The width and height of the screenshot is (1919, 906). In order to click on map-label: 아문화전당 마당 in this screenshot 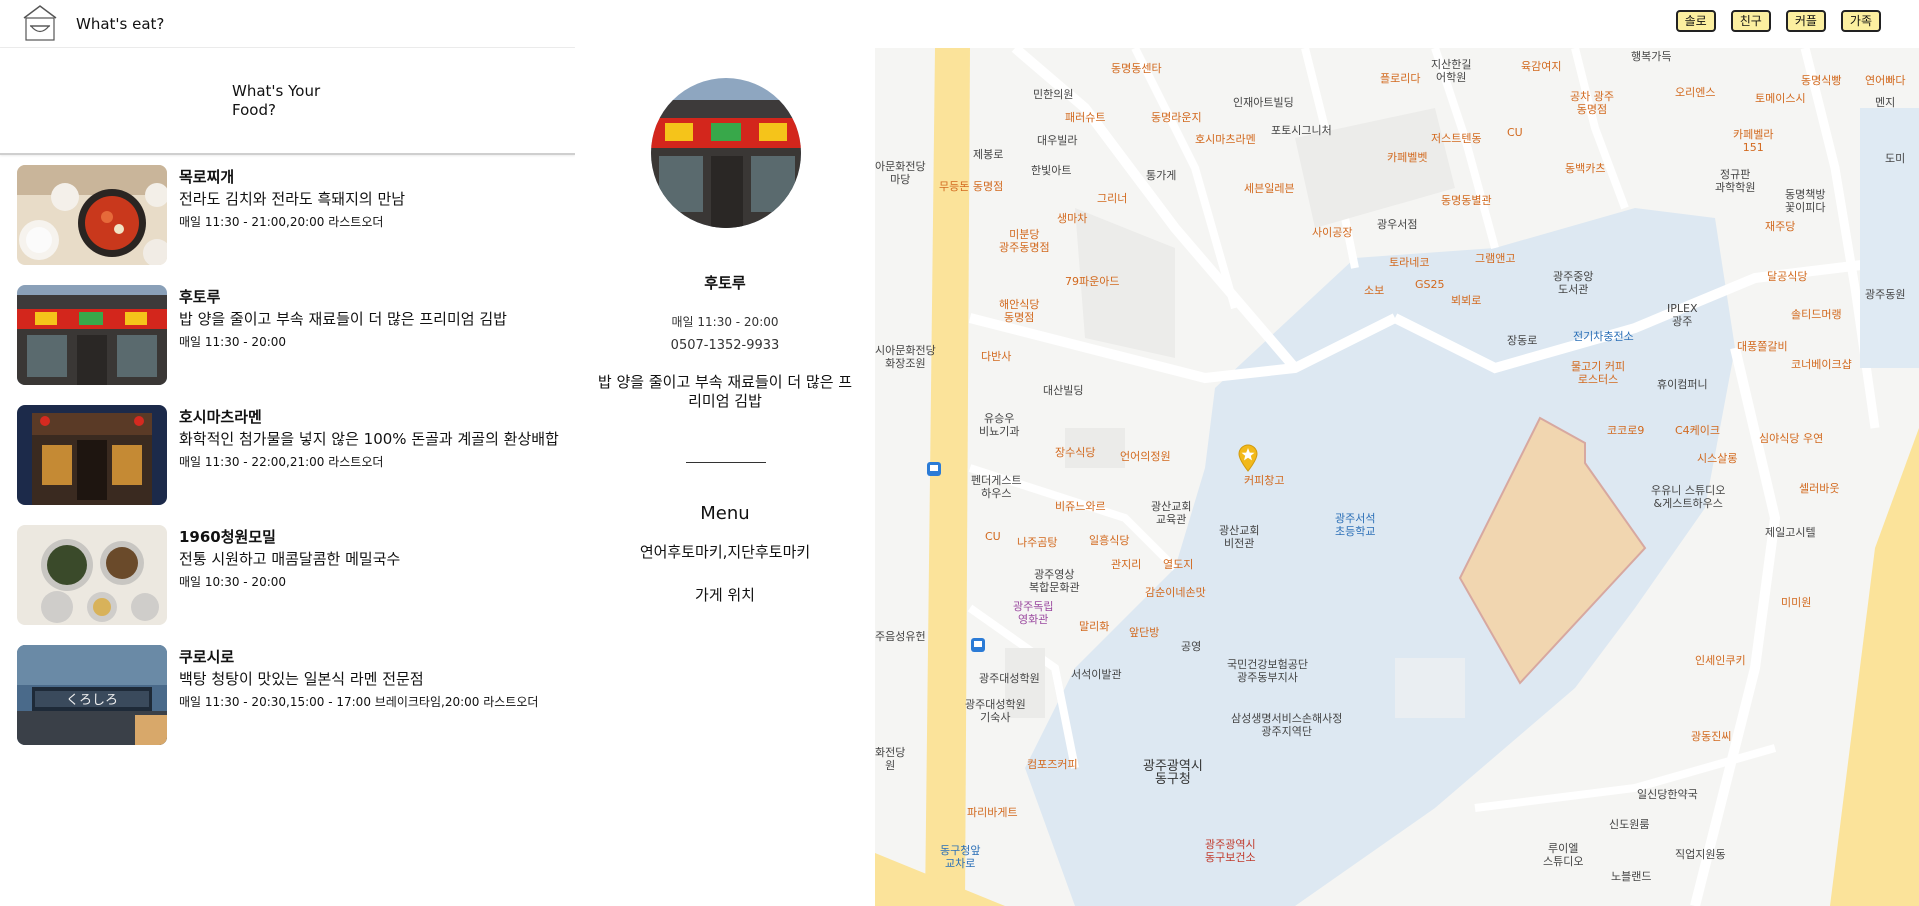, I will do `click(900, 173)`.